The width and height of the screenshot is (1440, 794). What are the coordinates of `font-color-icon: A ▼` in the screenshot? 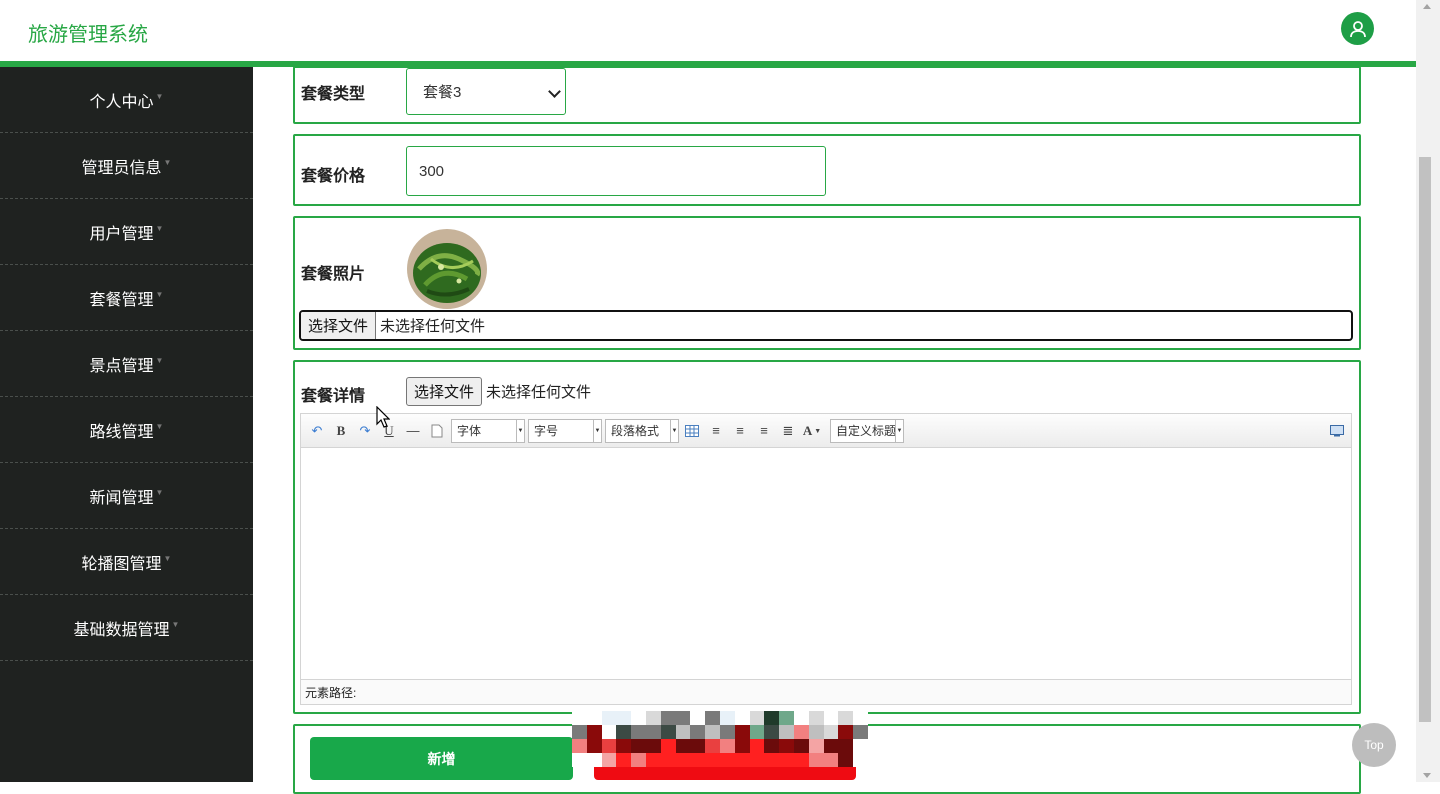 It's located at (812, 431).